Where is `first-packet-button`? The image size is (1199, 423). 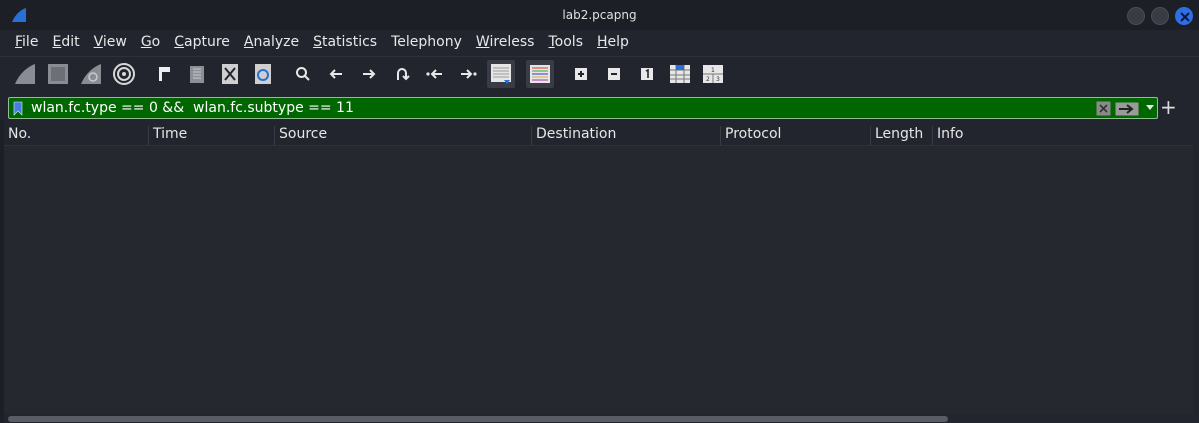 first-packet-button is located at coordinates (435, 74).